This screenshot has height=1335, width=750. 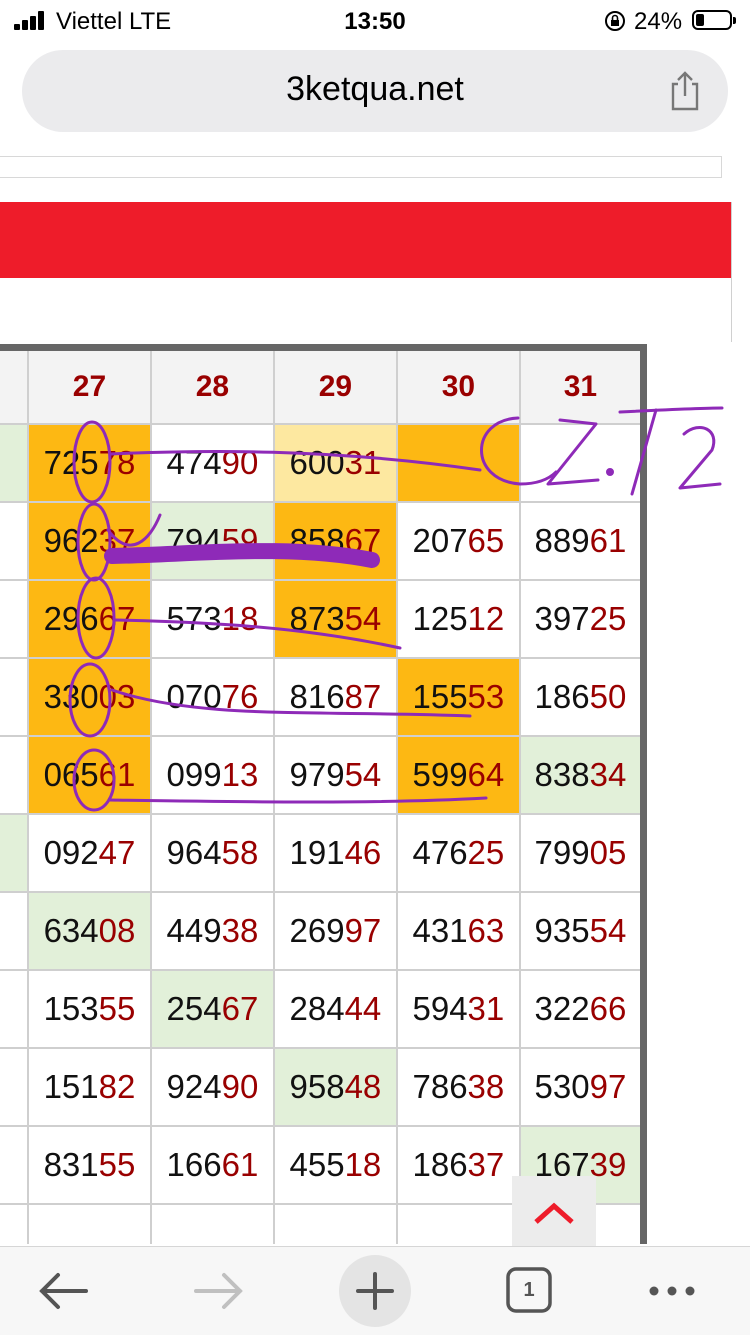 What do you see at coordinates (71, 852) in the screenshot?
I see `result-head-digits: 092` at bounding box center [71, 852].